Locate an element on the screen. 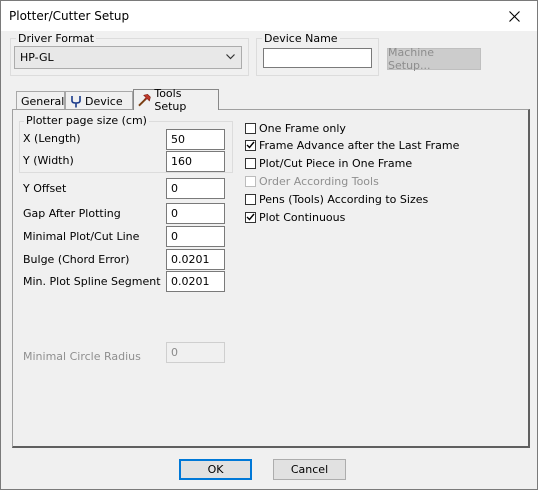 The image size is (538, 490). option-label: One Frame only is located at coordinates (302, 128).